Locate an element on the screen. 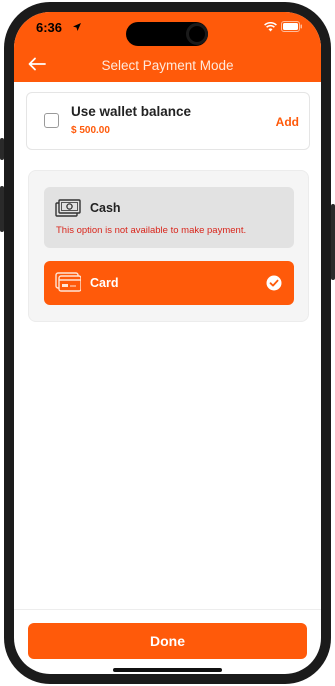 This screenshot has width=335, height=686. status-icons is located at coordinates (283, 26).